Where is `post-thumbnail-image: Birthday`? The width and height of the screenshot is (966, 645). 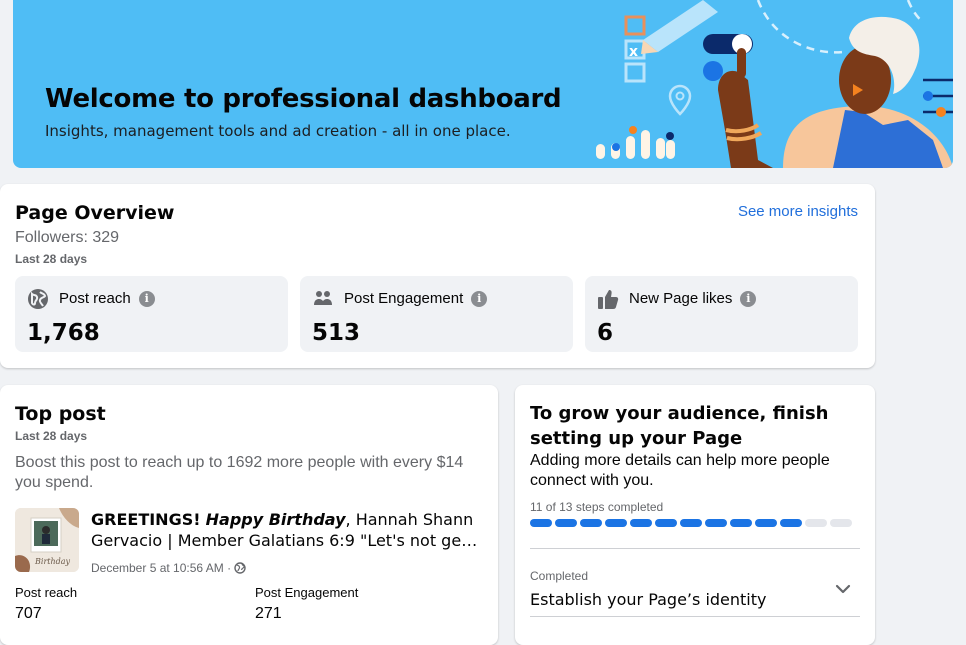 post-thumbnail-image: Birthday is located at coordinates (47, 540).